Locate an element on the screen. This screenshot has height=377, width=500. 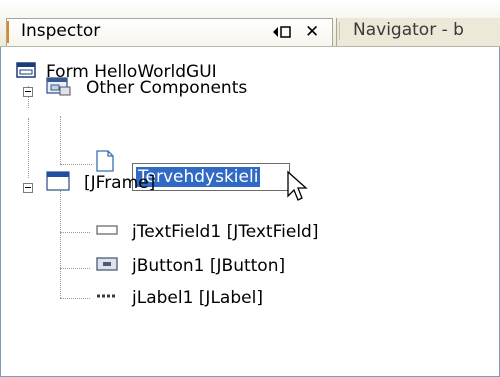
tab-inspector-label: Inspector is located at coordinates (61, 31).